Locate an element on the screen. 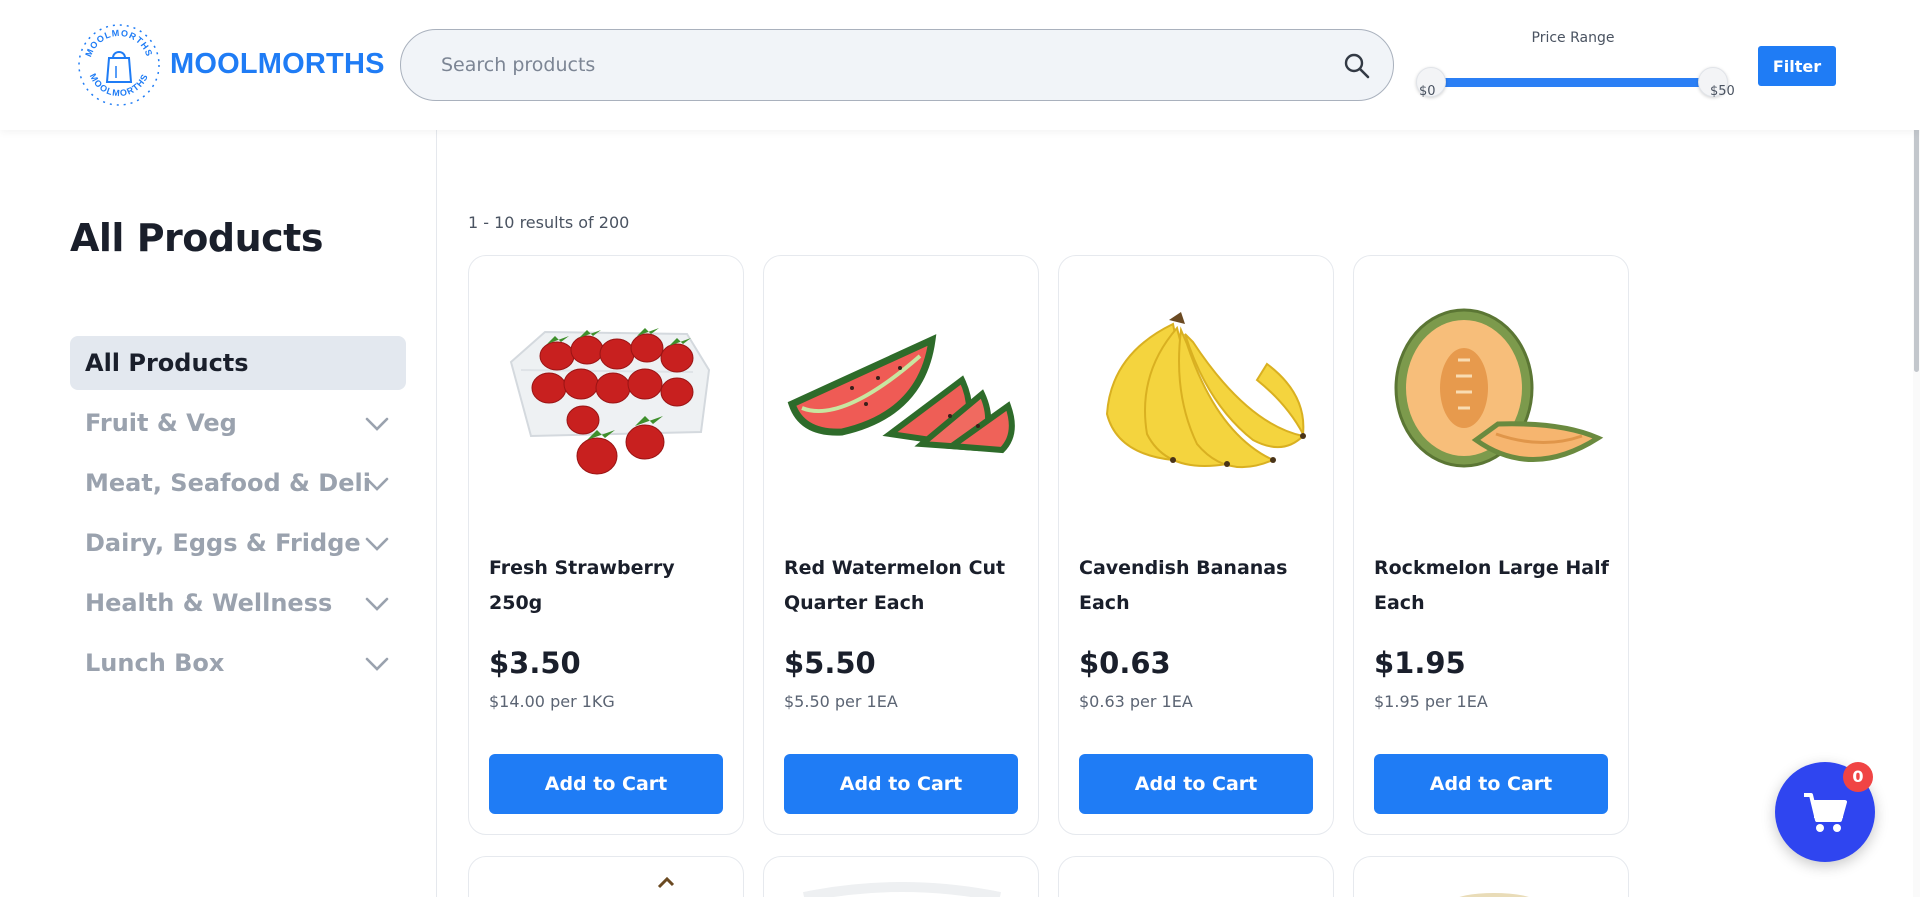 The image size is (1920, 897). search-bar is located at coordinates (897, 65).